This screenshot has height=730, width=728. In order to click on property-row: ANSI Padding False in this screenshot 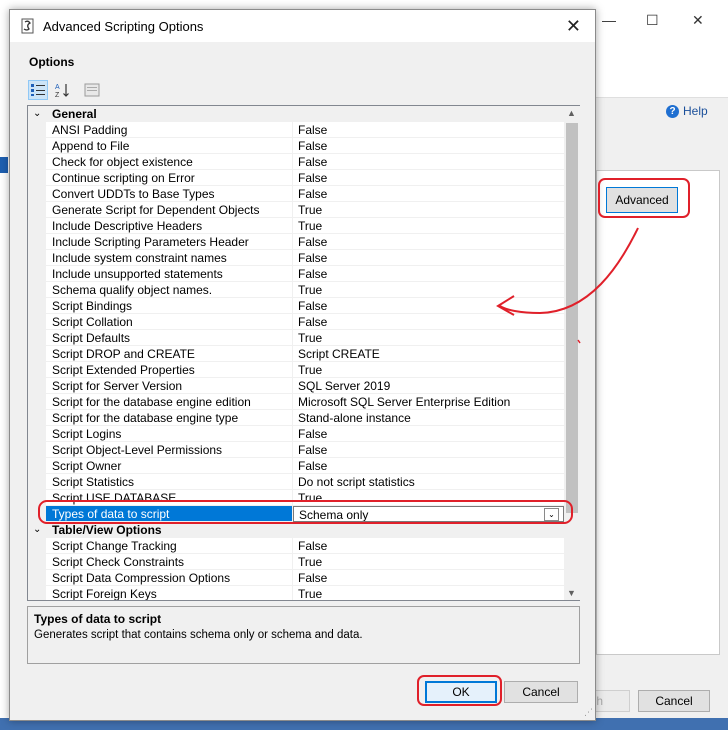, I will do `click(296, 130)`.